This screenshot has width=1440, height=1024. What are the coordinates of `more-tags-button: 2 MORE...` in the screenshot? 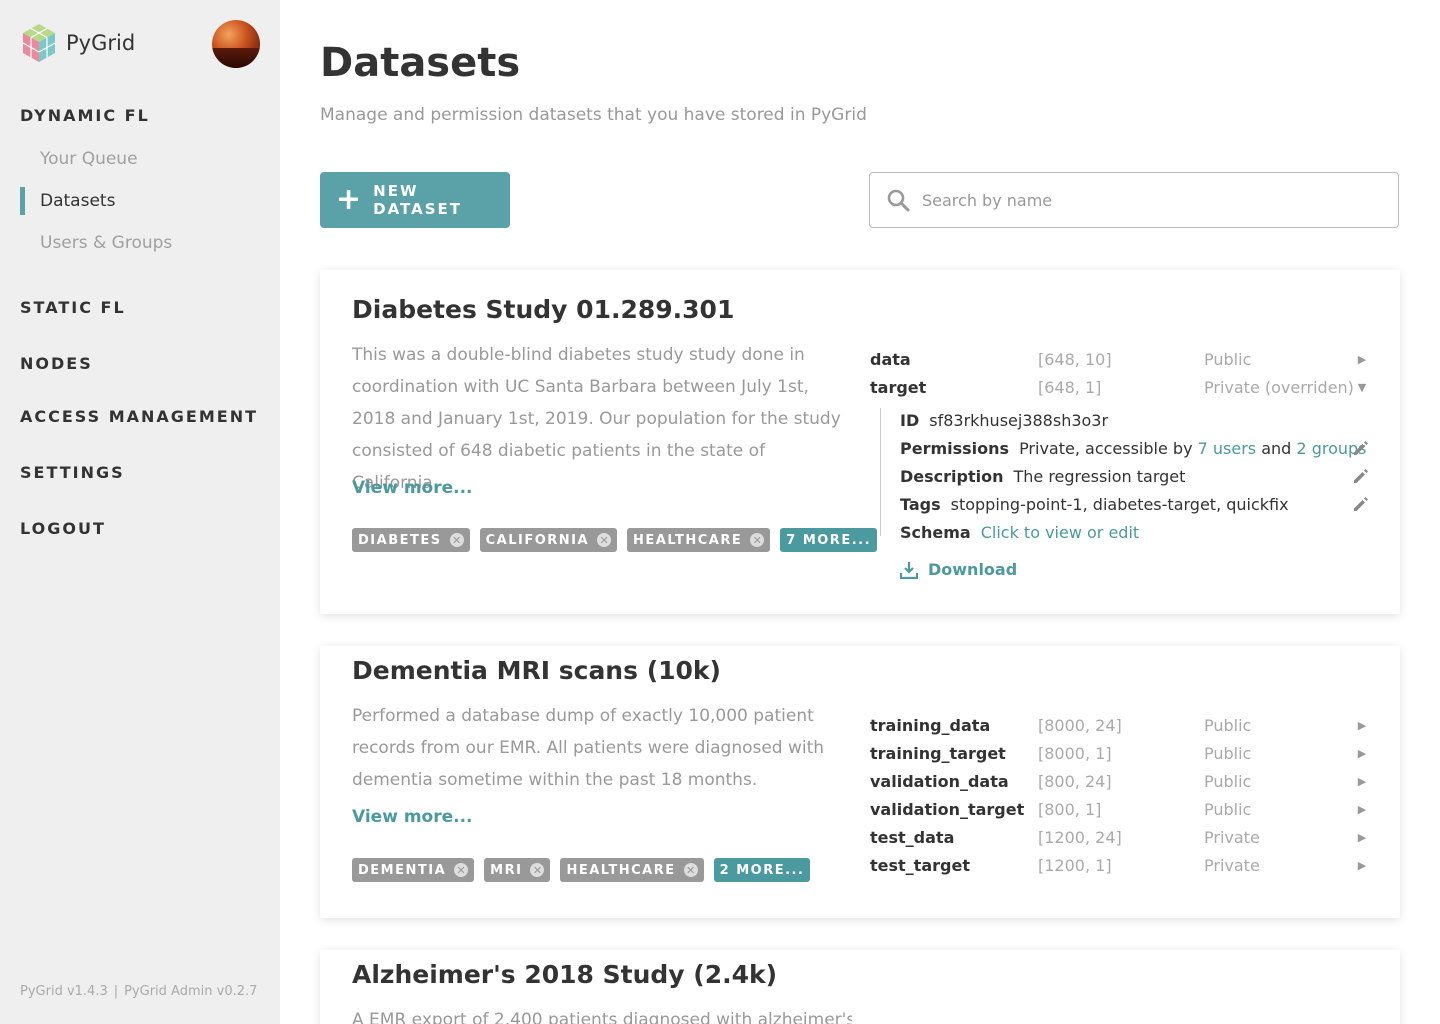 It's located at (762, 870).